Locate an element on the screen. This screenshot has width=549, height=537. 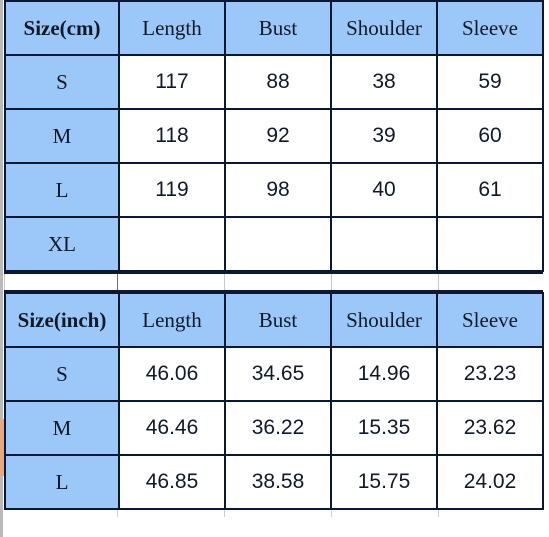
column-header-shoulder-cm: Shoulder is located at coordinates (384, 28).